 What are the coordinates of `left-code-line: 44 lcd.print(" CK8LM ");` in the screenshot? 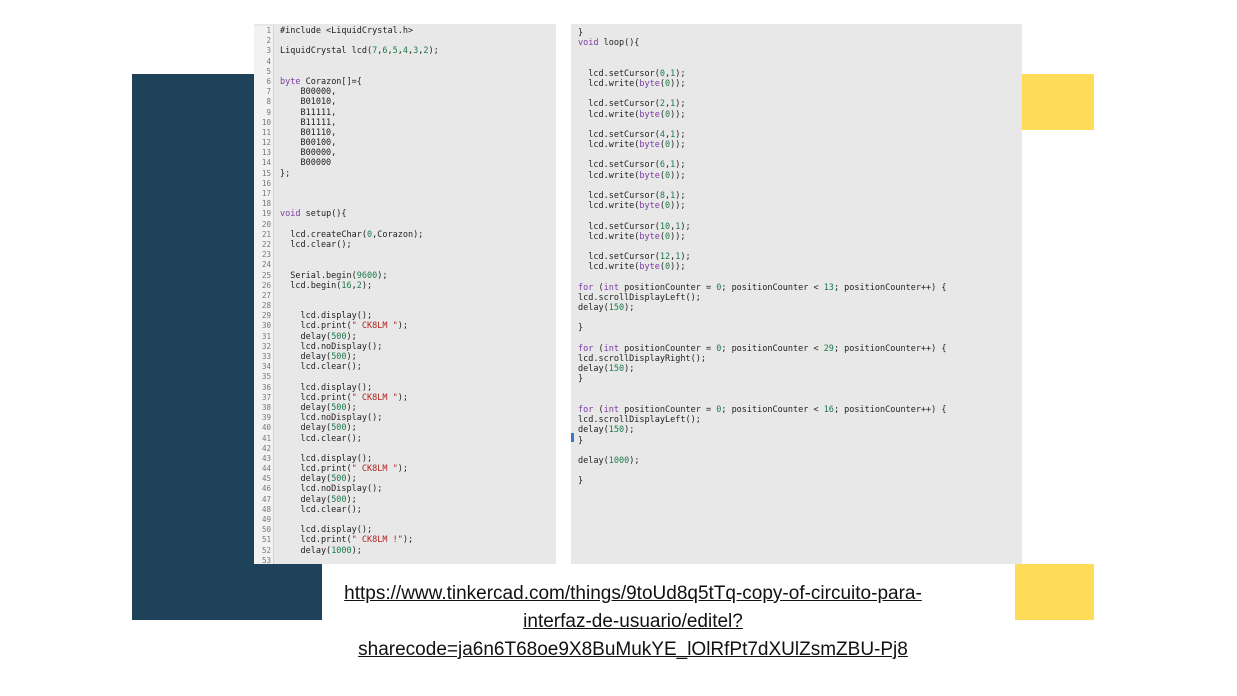 It's located at (405, 469).